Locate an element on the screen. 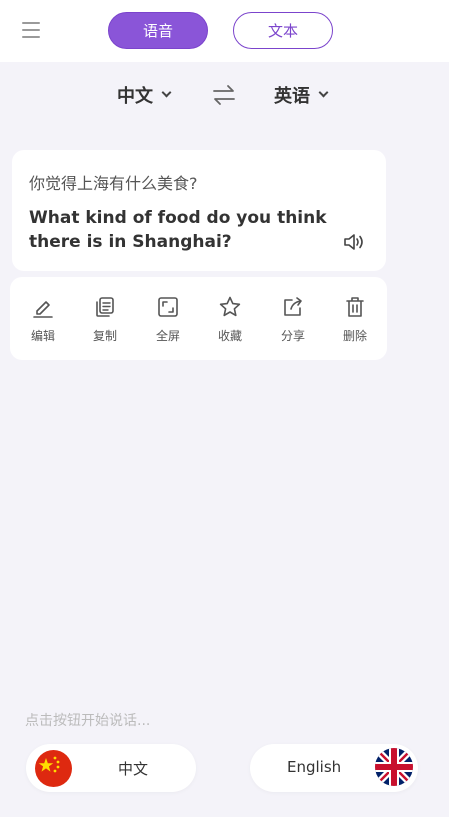 Image resolution: width=449 pixels, height=817 pixels. copy-label: 复制 is located at coordinates (104, 336).